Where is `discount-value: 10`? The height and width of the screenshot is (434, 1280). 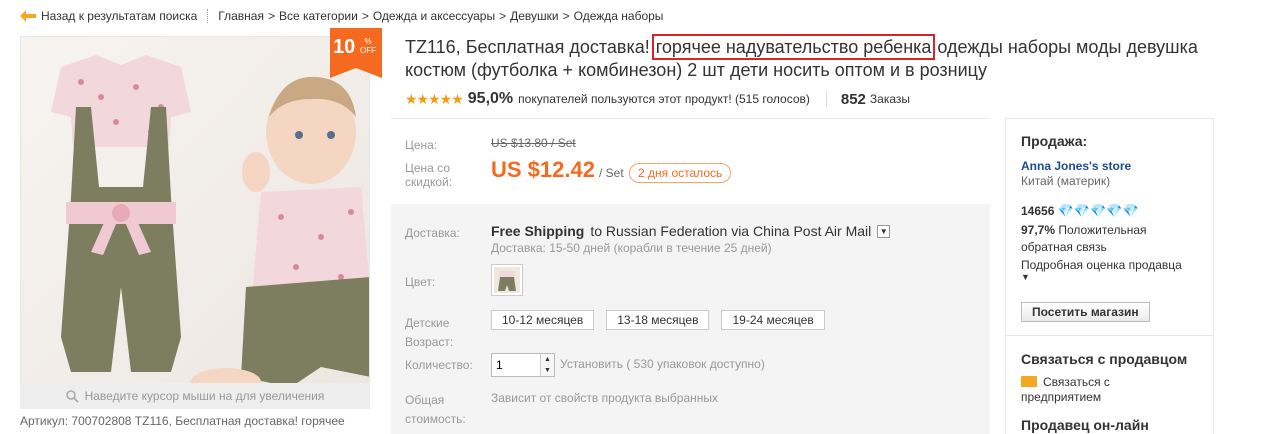
discount-value: 10 is located at coordinates (344, 47).